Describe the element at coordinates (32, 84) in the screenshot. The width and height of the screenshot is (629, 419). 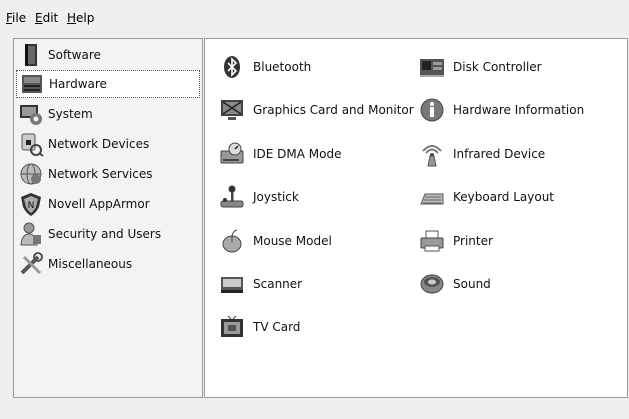
I see `hardware-icon` at that location.